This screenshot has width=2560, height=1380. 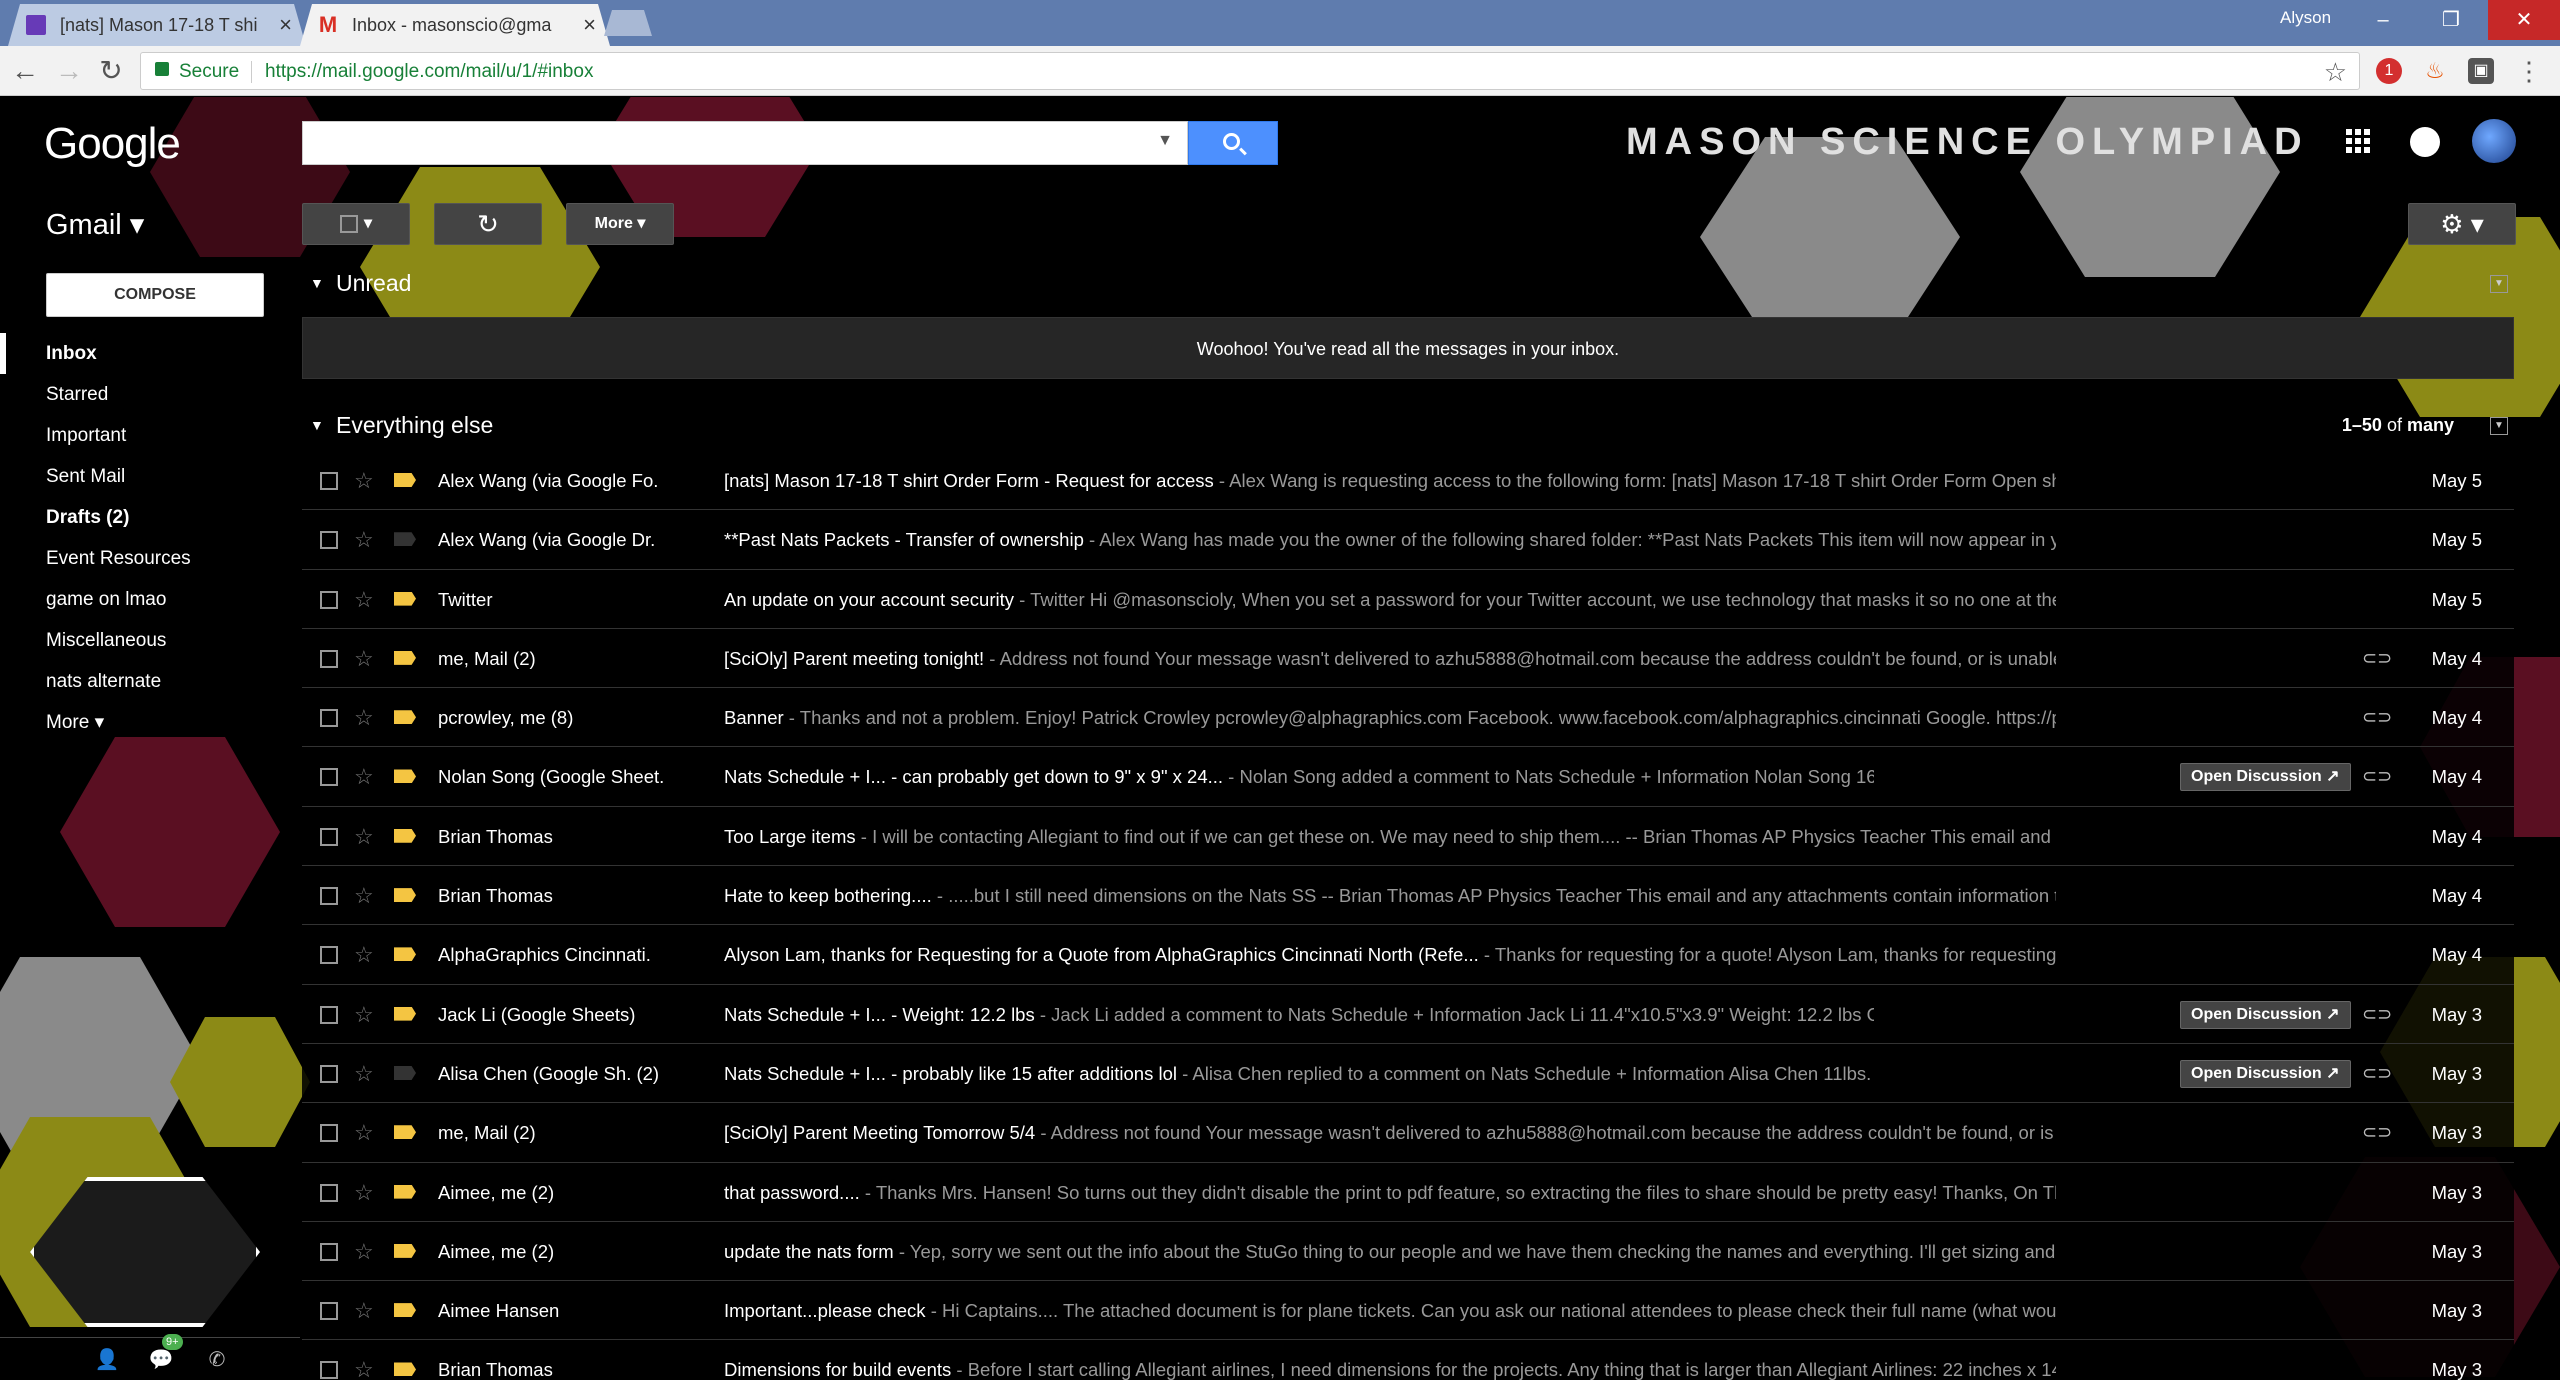 What do you see at coordinates (69, 71) in the screenshot?
I see `forward-arrow-icon: →` at bounding box center [69, 71].